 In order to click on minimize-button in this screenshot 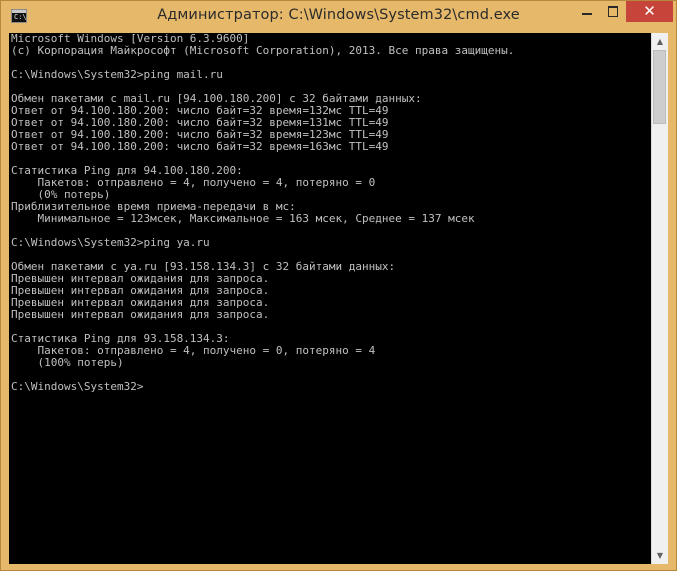, I will do `click(587, 11)`.